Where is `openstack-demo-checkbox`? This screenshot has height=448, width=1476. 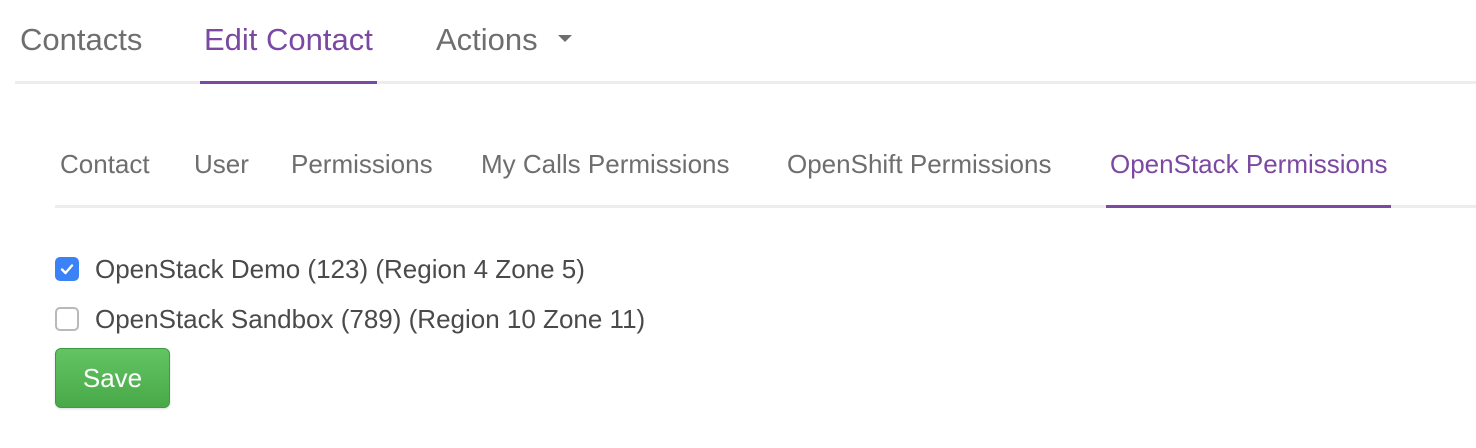
openstack-demo-checkbox is located at coordinates (67, 269).